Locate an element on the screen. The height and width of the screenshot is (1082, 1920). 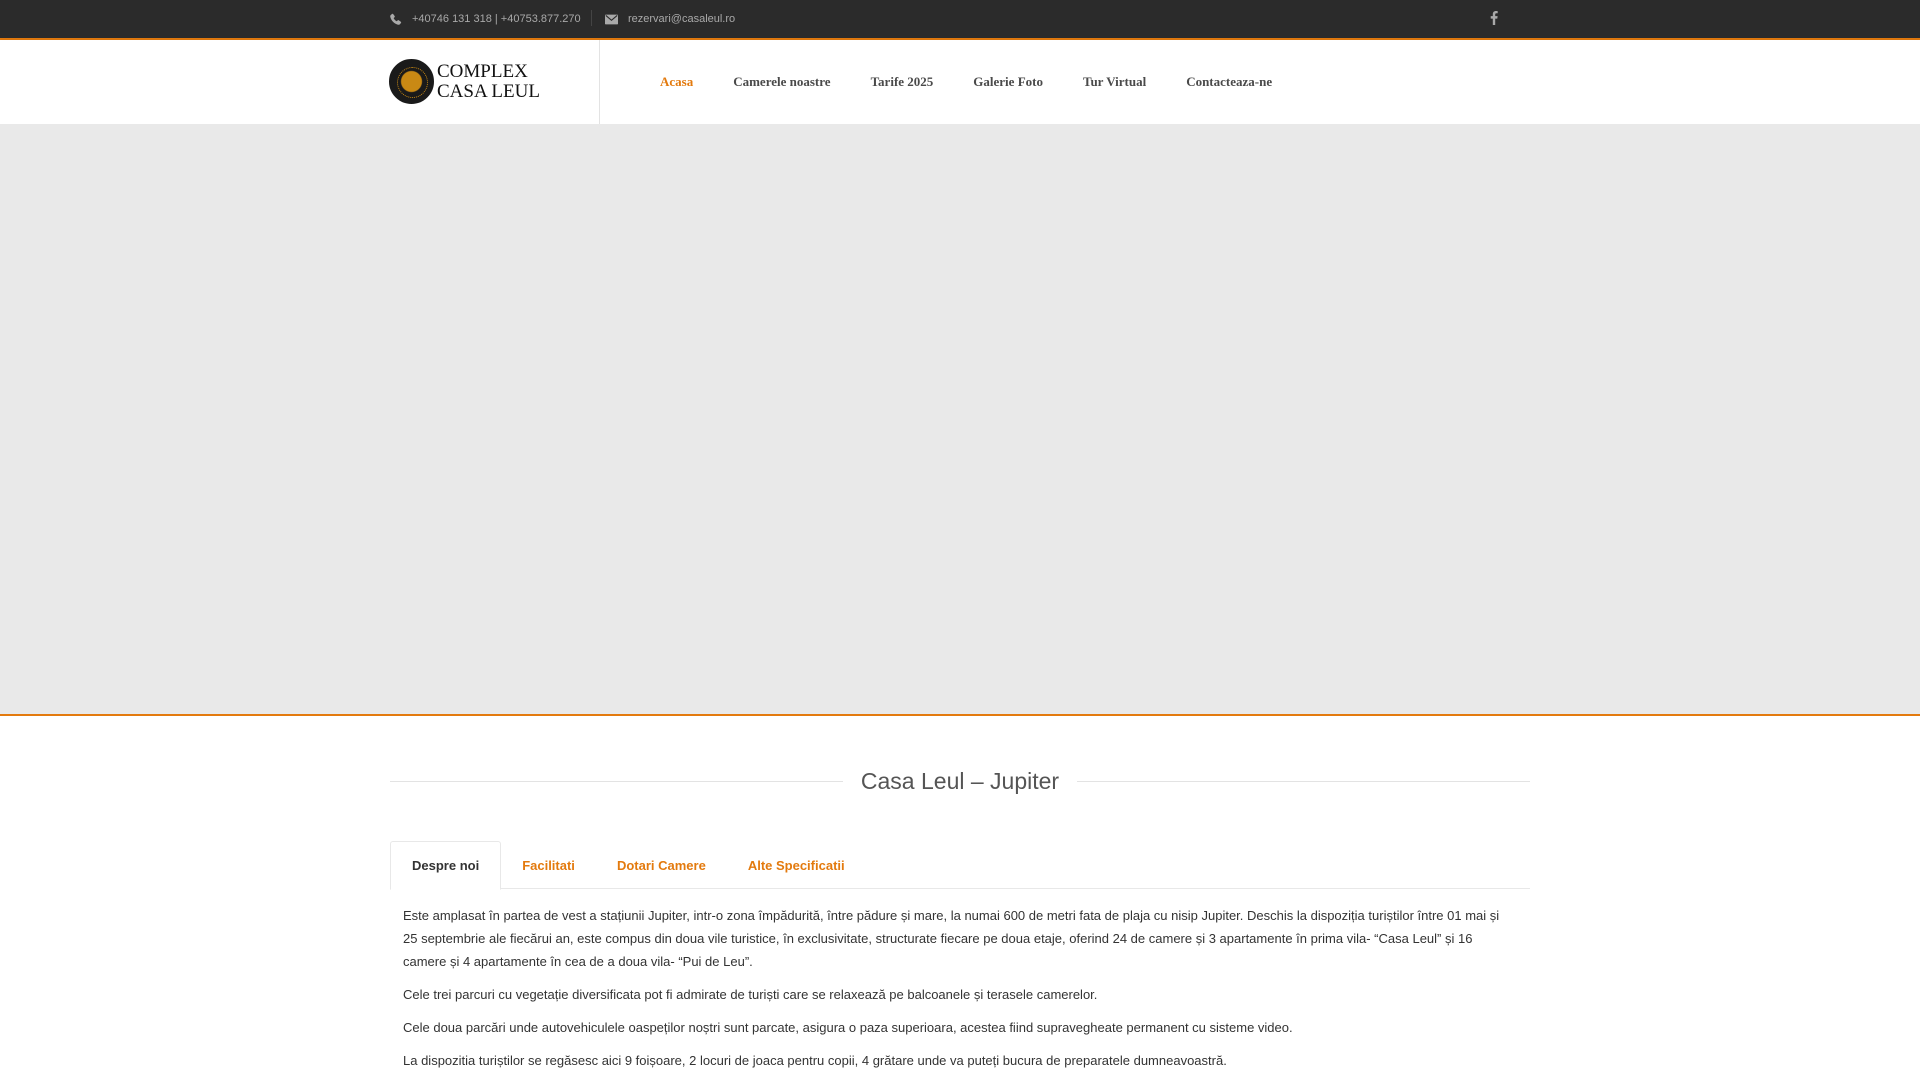
section-title: Casa Leul – Jupiter is located at coordinates (960, 781).